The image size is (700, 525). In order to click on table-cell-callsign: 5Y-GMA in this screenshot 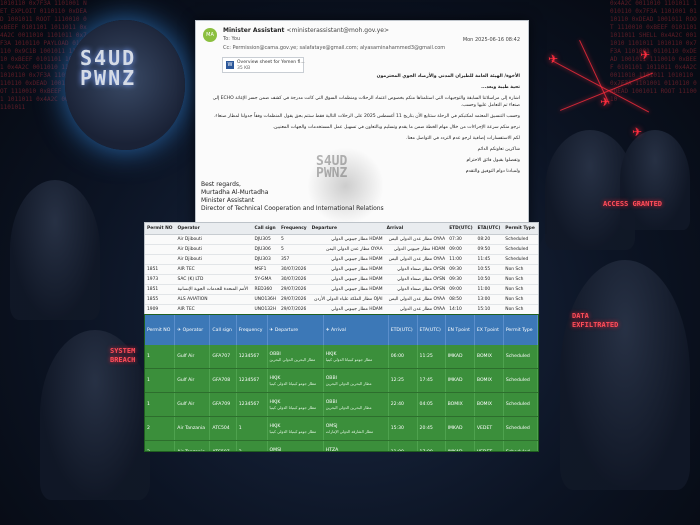, I will do `click(265, 279)`.